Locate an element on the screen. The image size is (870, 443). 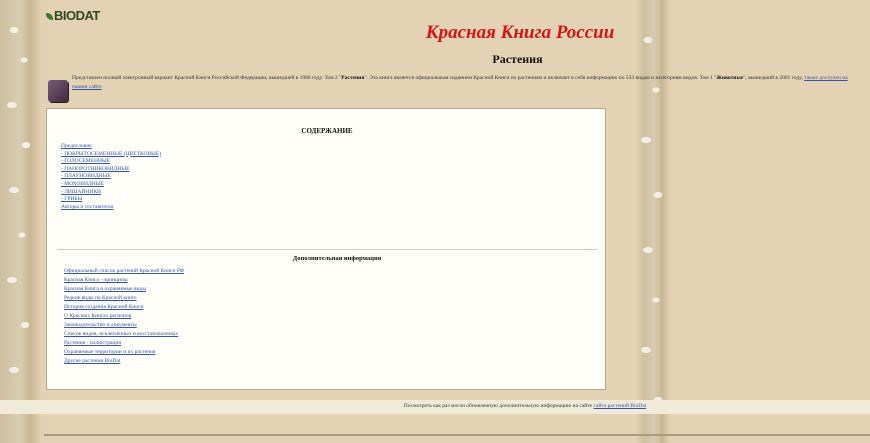
toc-link-lichens: - ЛИШАЙНИКИ is located at coordinates (111, 193).